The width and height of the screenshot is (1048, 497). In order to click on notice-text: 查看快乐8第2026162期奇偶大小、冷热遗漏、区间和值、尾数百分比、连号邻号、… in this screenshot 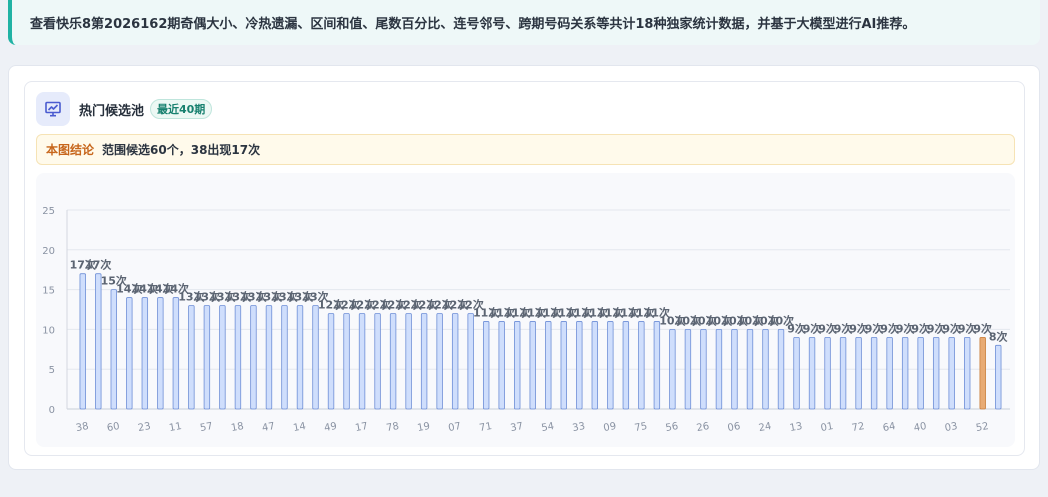, I will do `click(473, 24)`.